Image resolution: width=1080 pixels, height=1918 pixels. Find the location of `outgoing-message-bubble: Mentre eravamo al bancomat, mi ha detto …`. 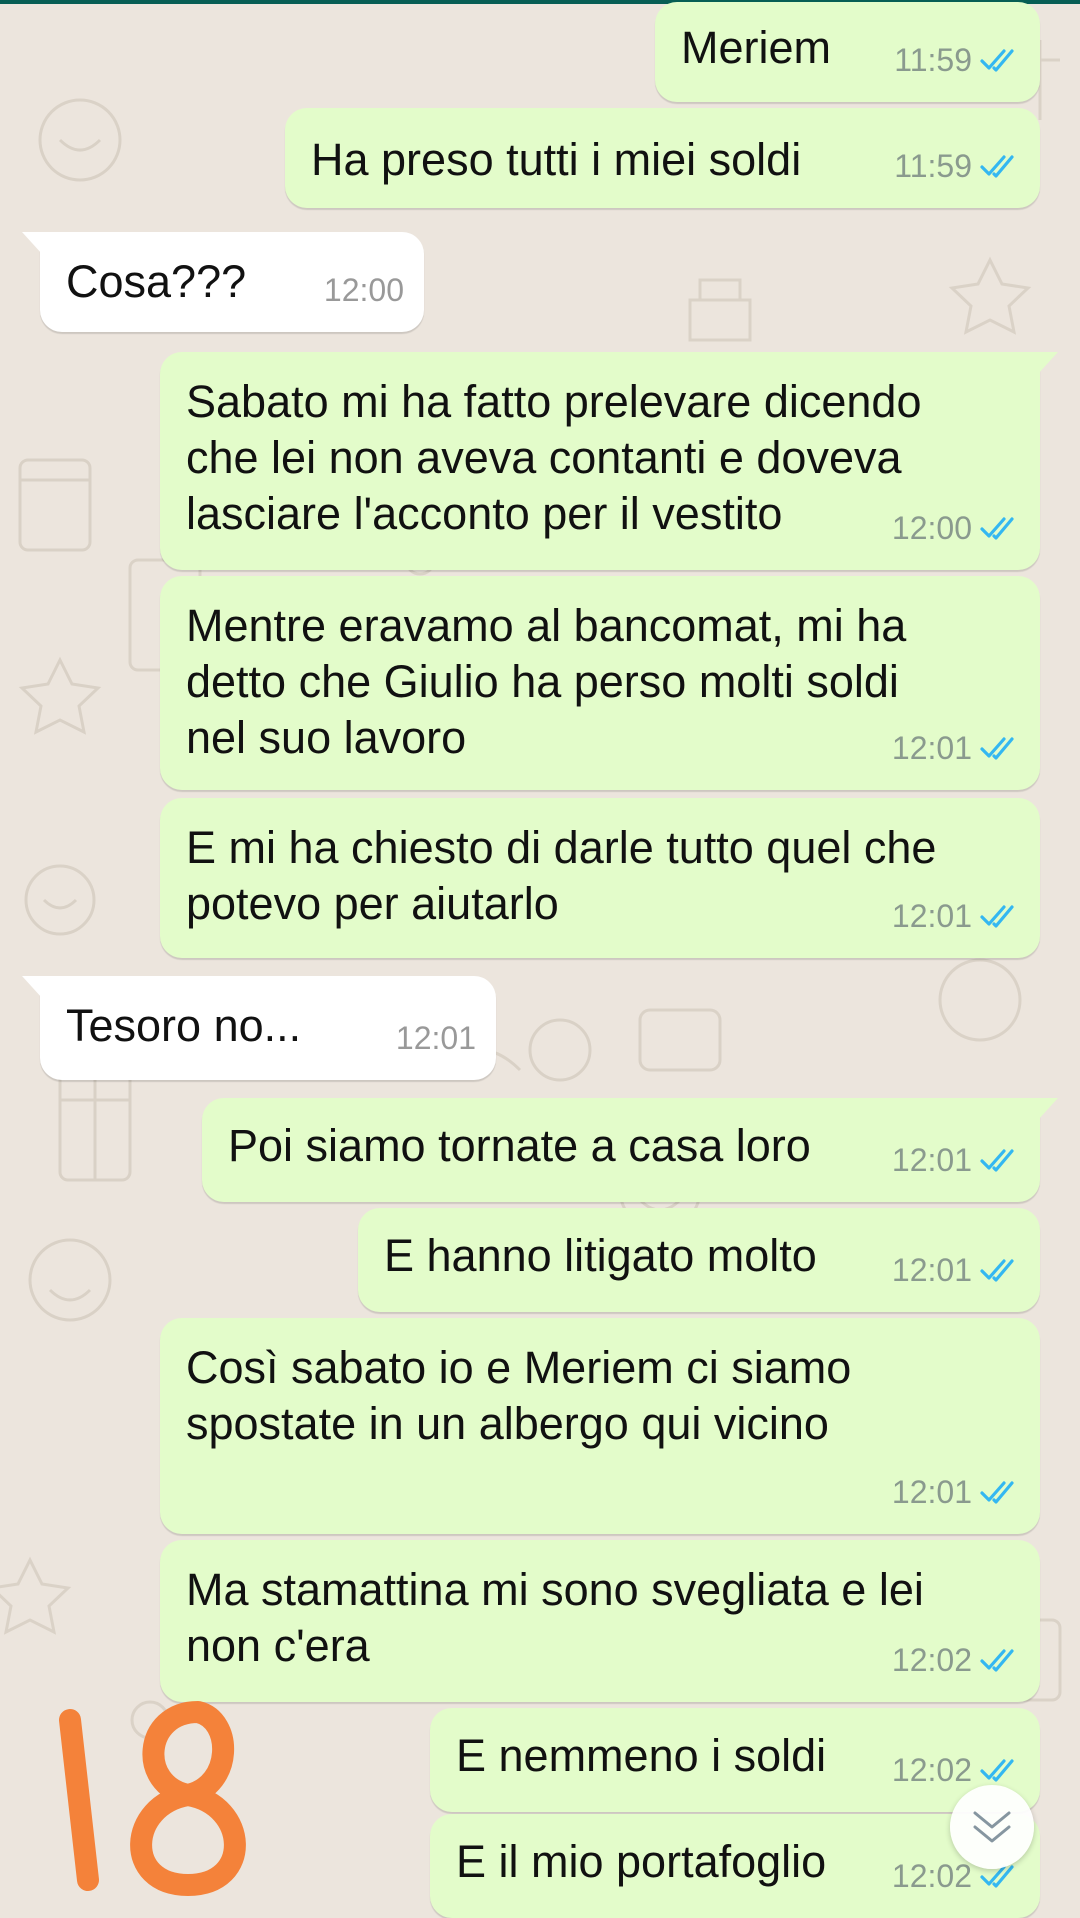

outgoing-message-bubble: Mentre eravamo al bancomat, mi ha detto … is located at coordinates (600, 683).